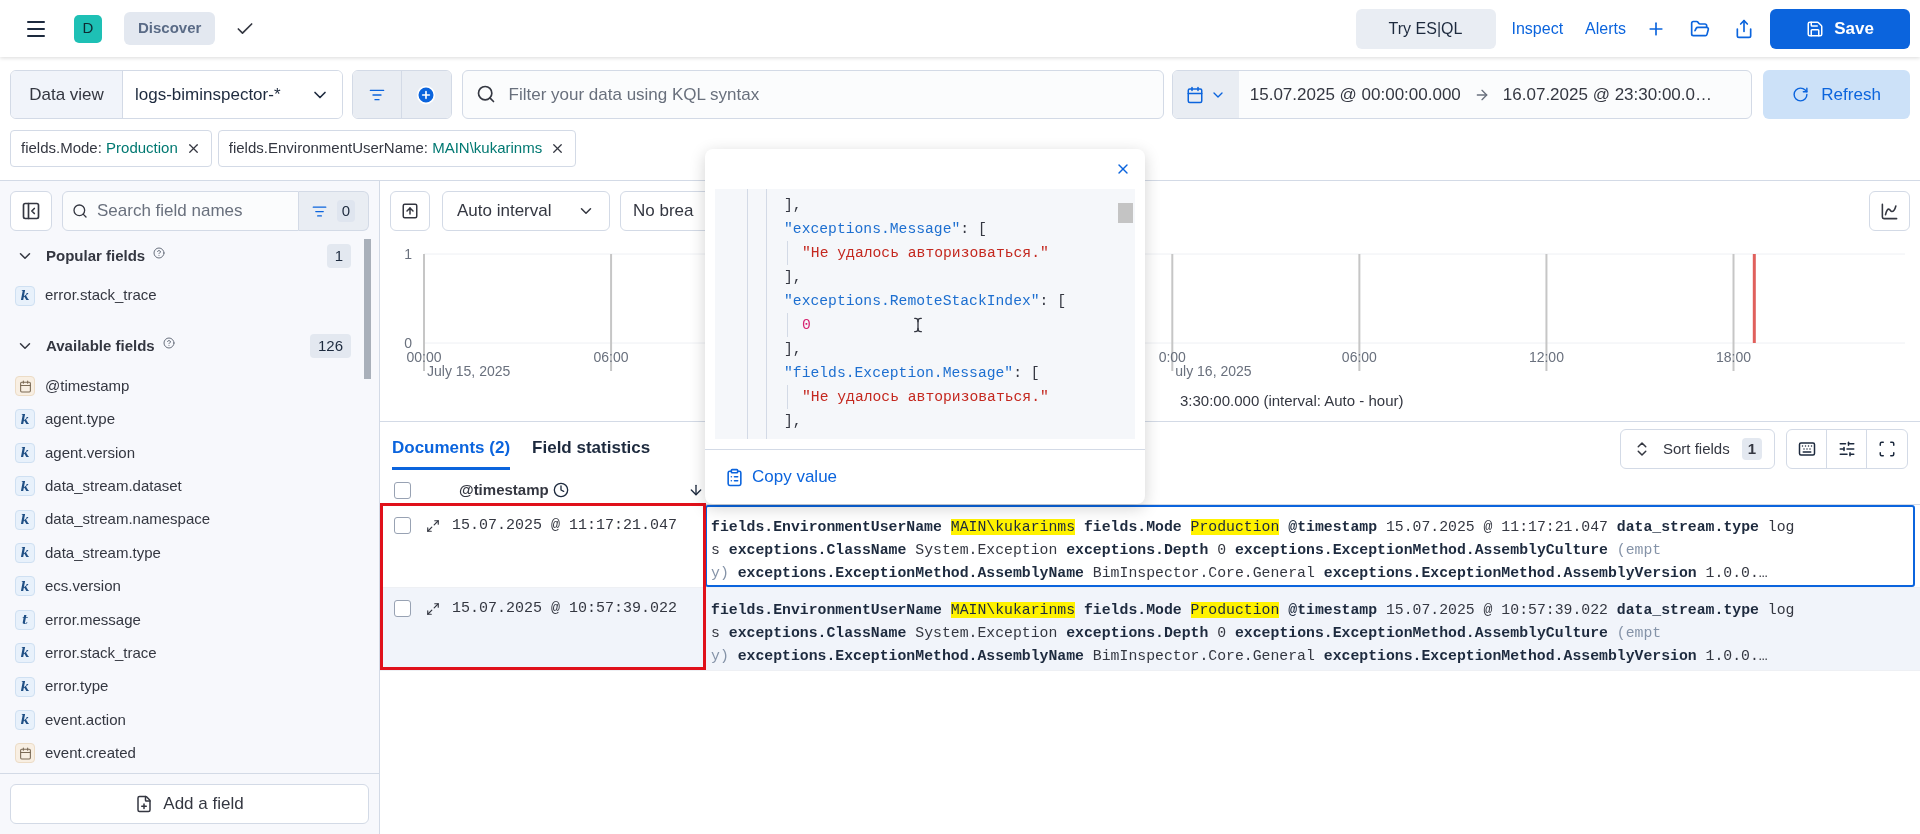 This screenshot has height=834, width=1920. I want to click on chart-icon, so click(1889, 211).